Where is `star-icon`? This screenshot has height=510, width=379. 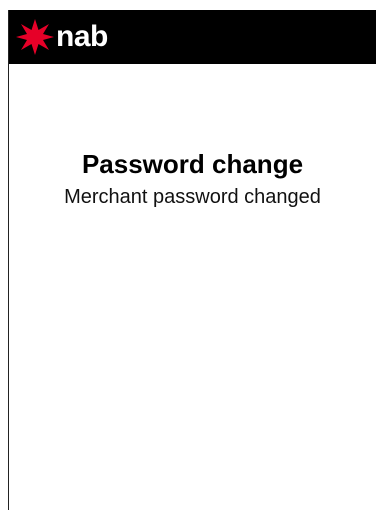
star-icon is located at coordinates (35, 37).